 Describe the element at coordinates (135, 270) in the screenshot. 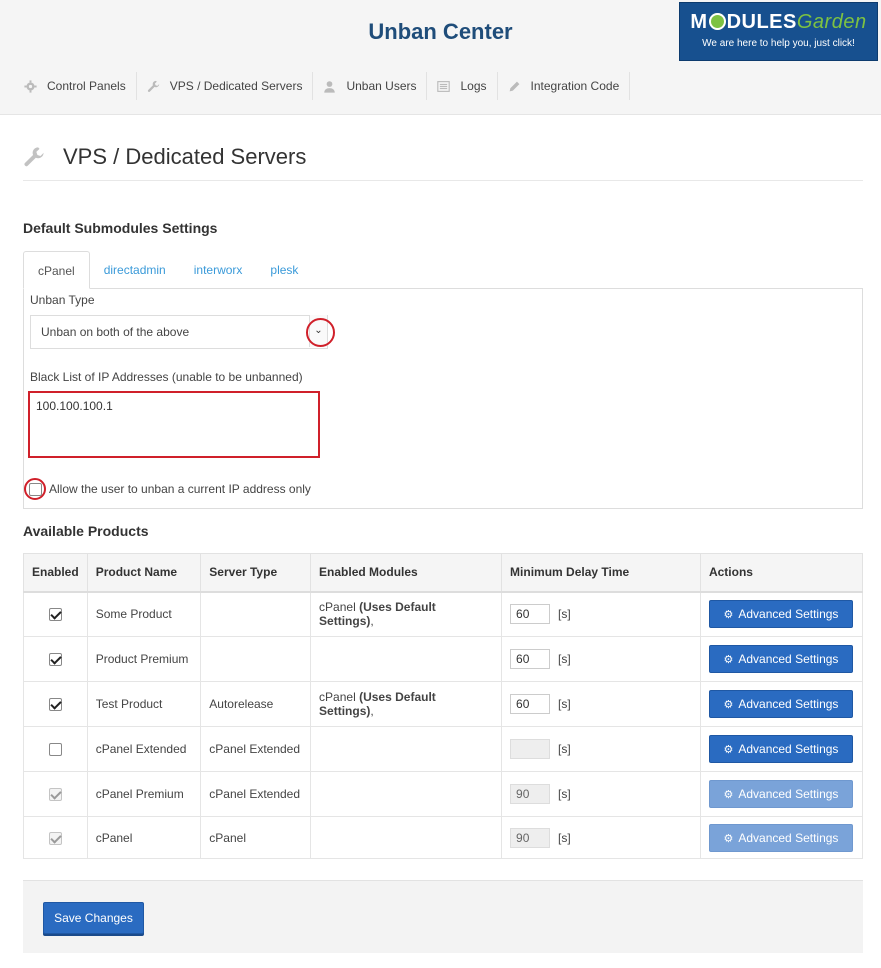

I see `tab-directadmin: directadmin` at that location.